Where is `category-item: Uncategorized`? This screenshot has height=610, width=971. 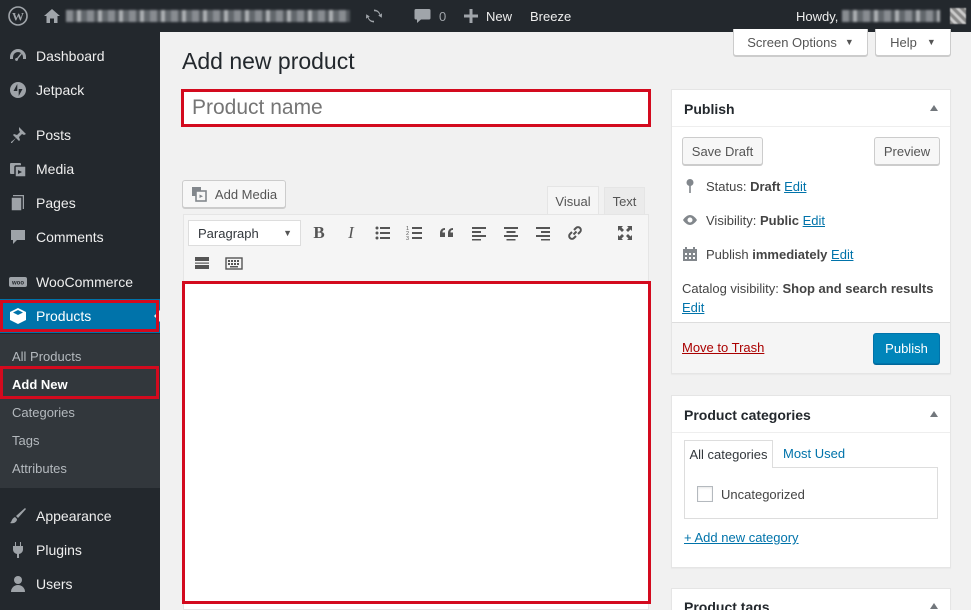
category-item: Uncategorized is located at coordinates (751, 494).